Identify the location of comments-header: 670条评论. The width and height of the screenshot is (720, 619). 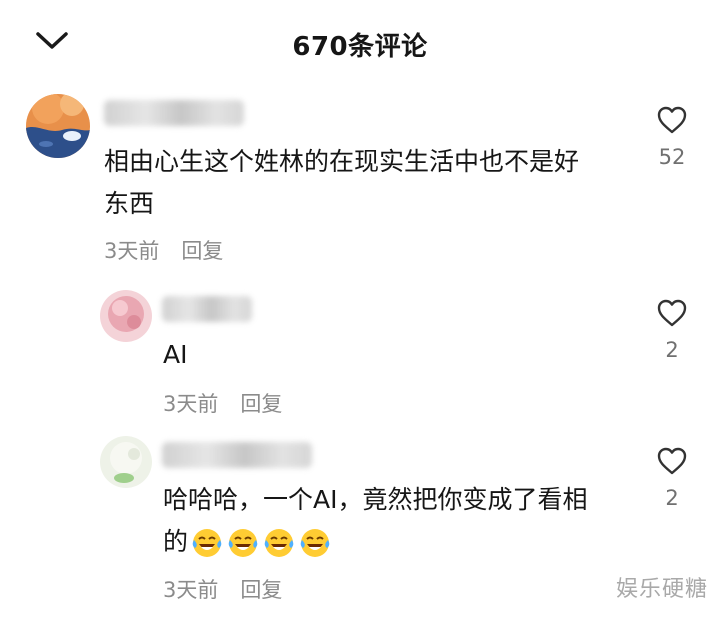
(360, 43).